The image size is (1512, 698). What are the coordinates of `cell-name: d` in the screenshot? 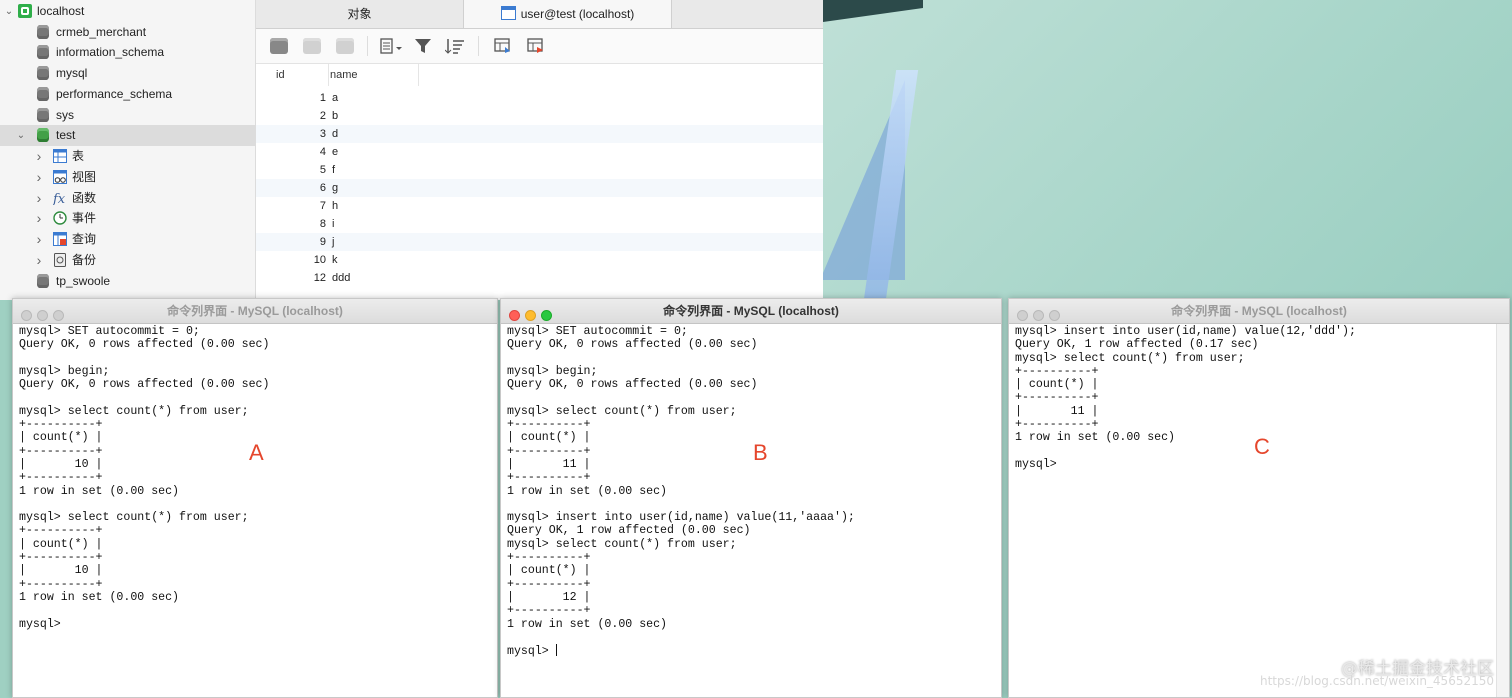 It's located at (335, 134).